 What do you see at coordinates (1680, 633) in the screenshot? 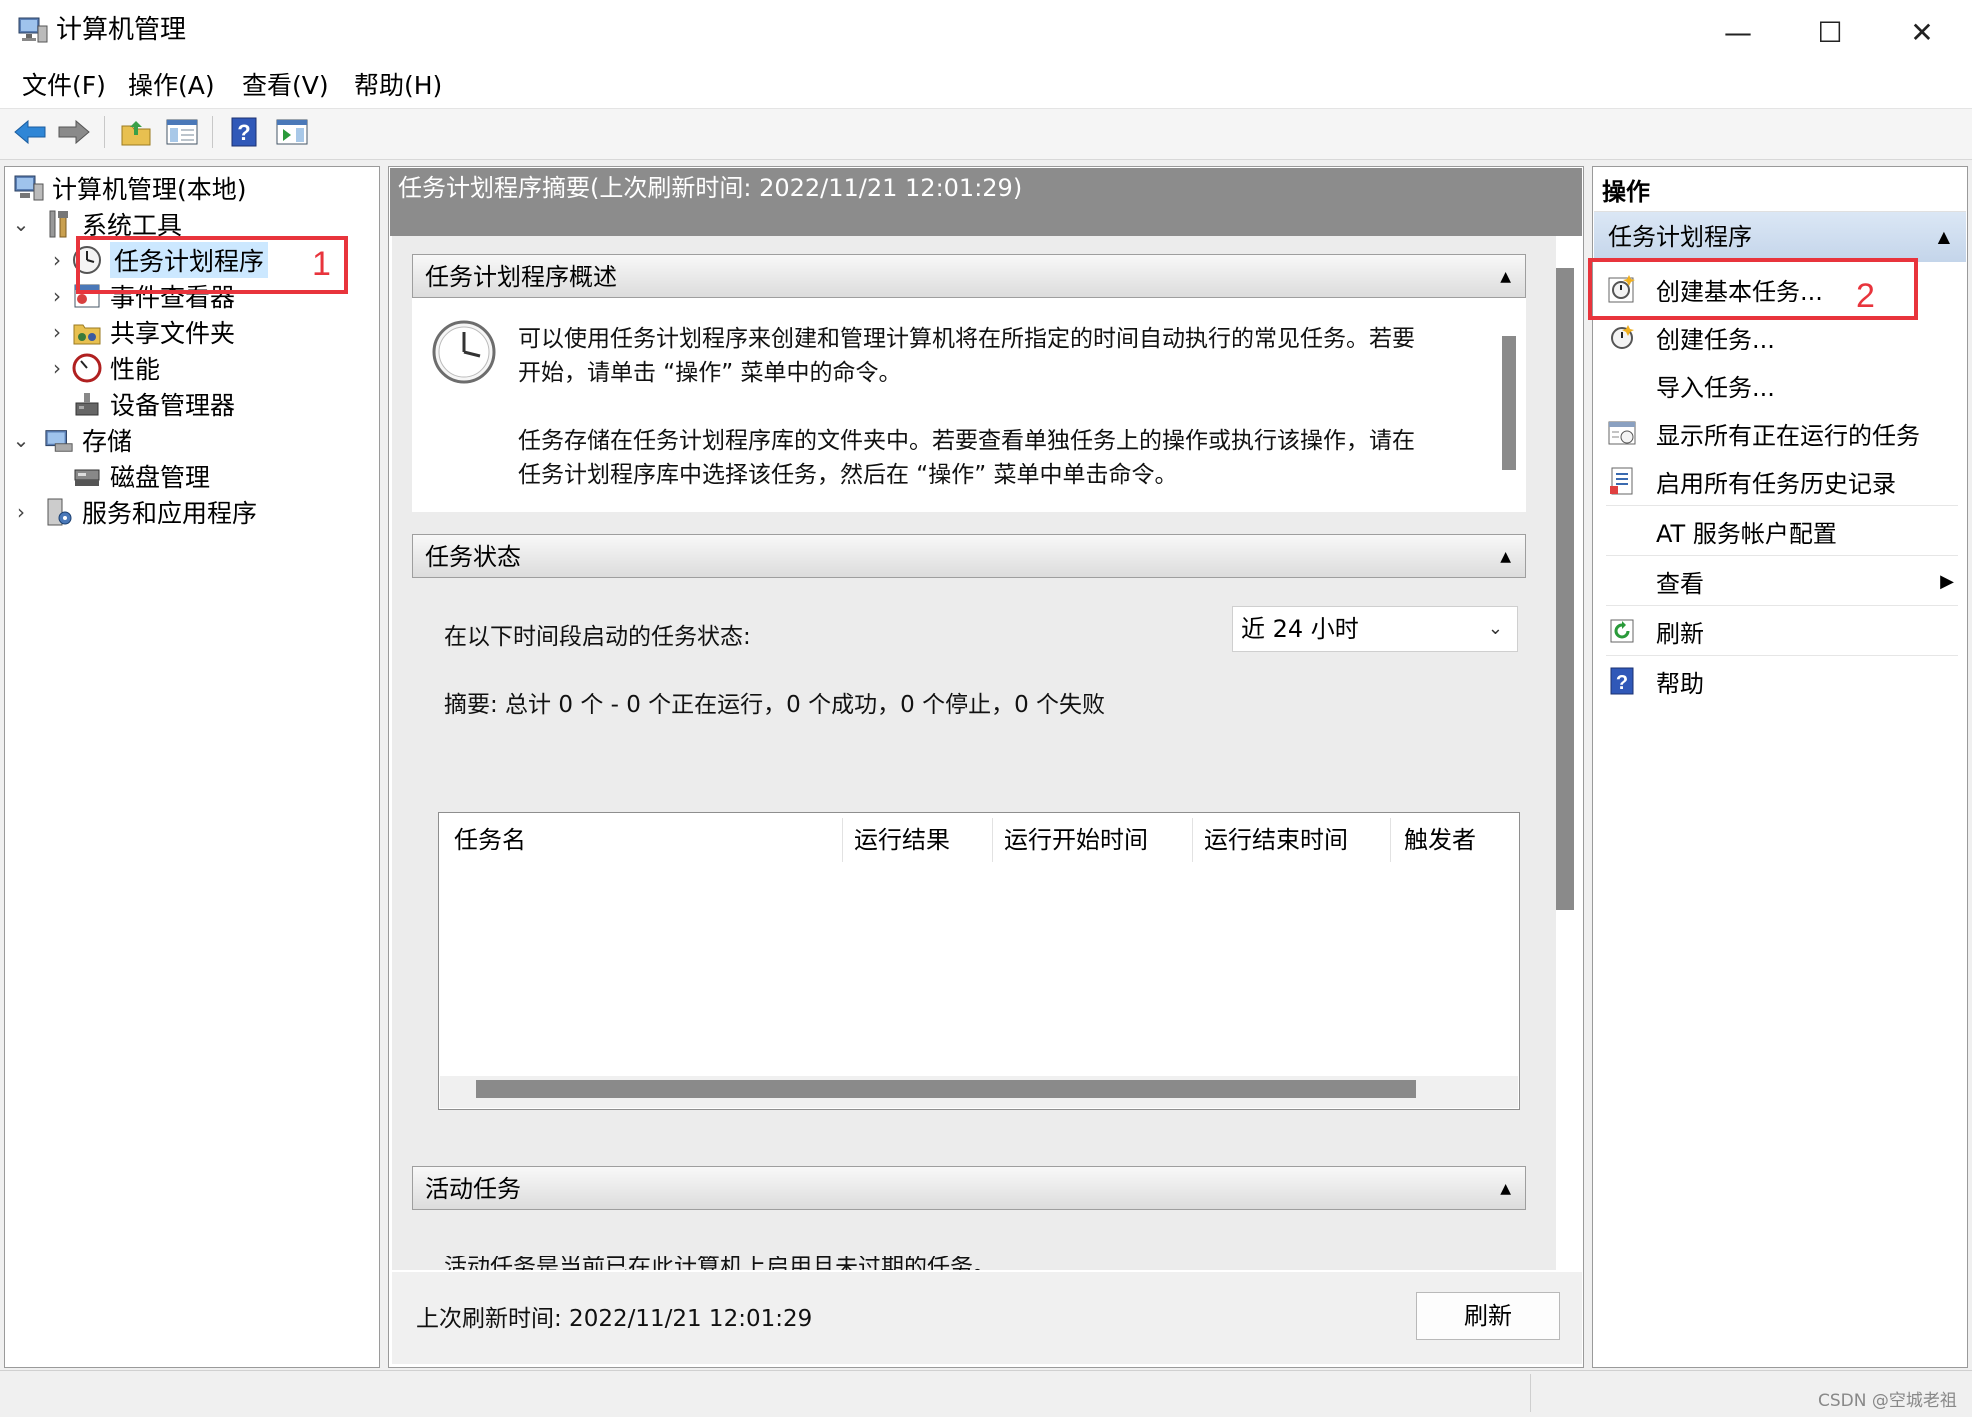
I see `action-label: 刷新` at bounding box center [1680, 633].